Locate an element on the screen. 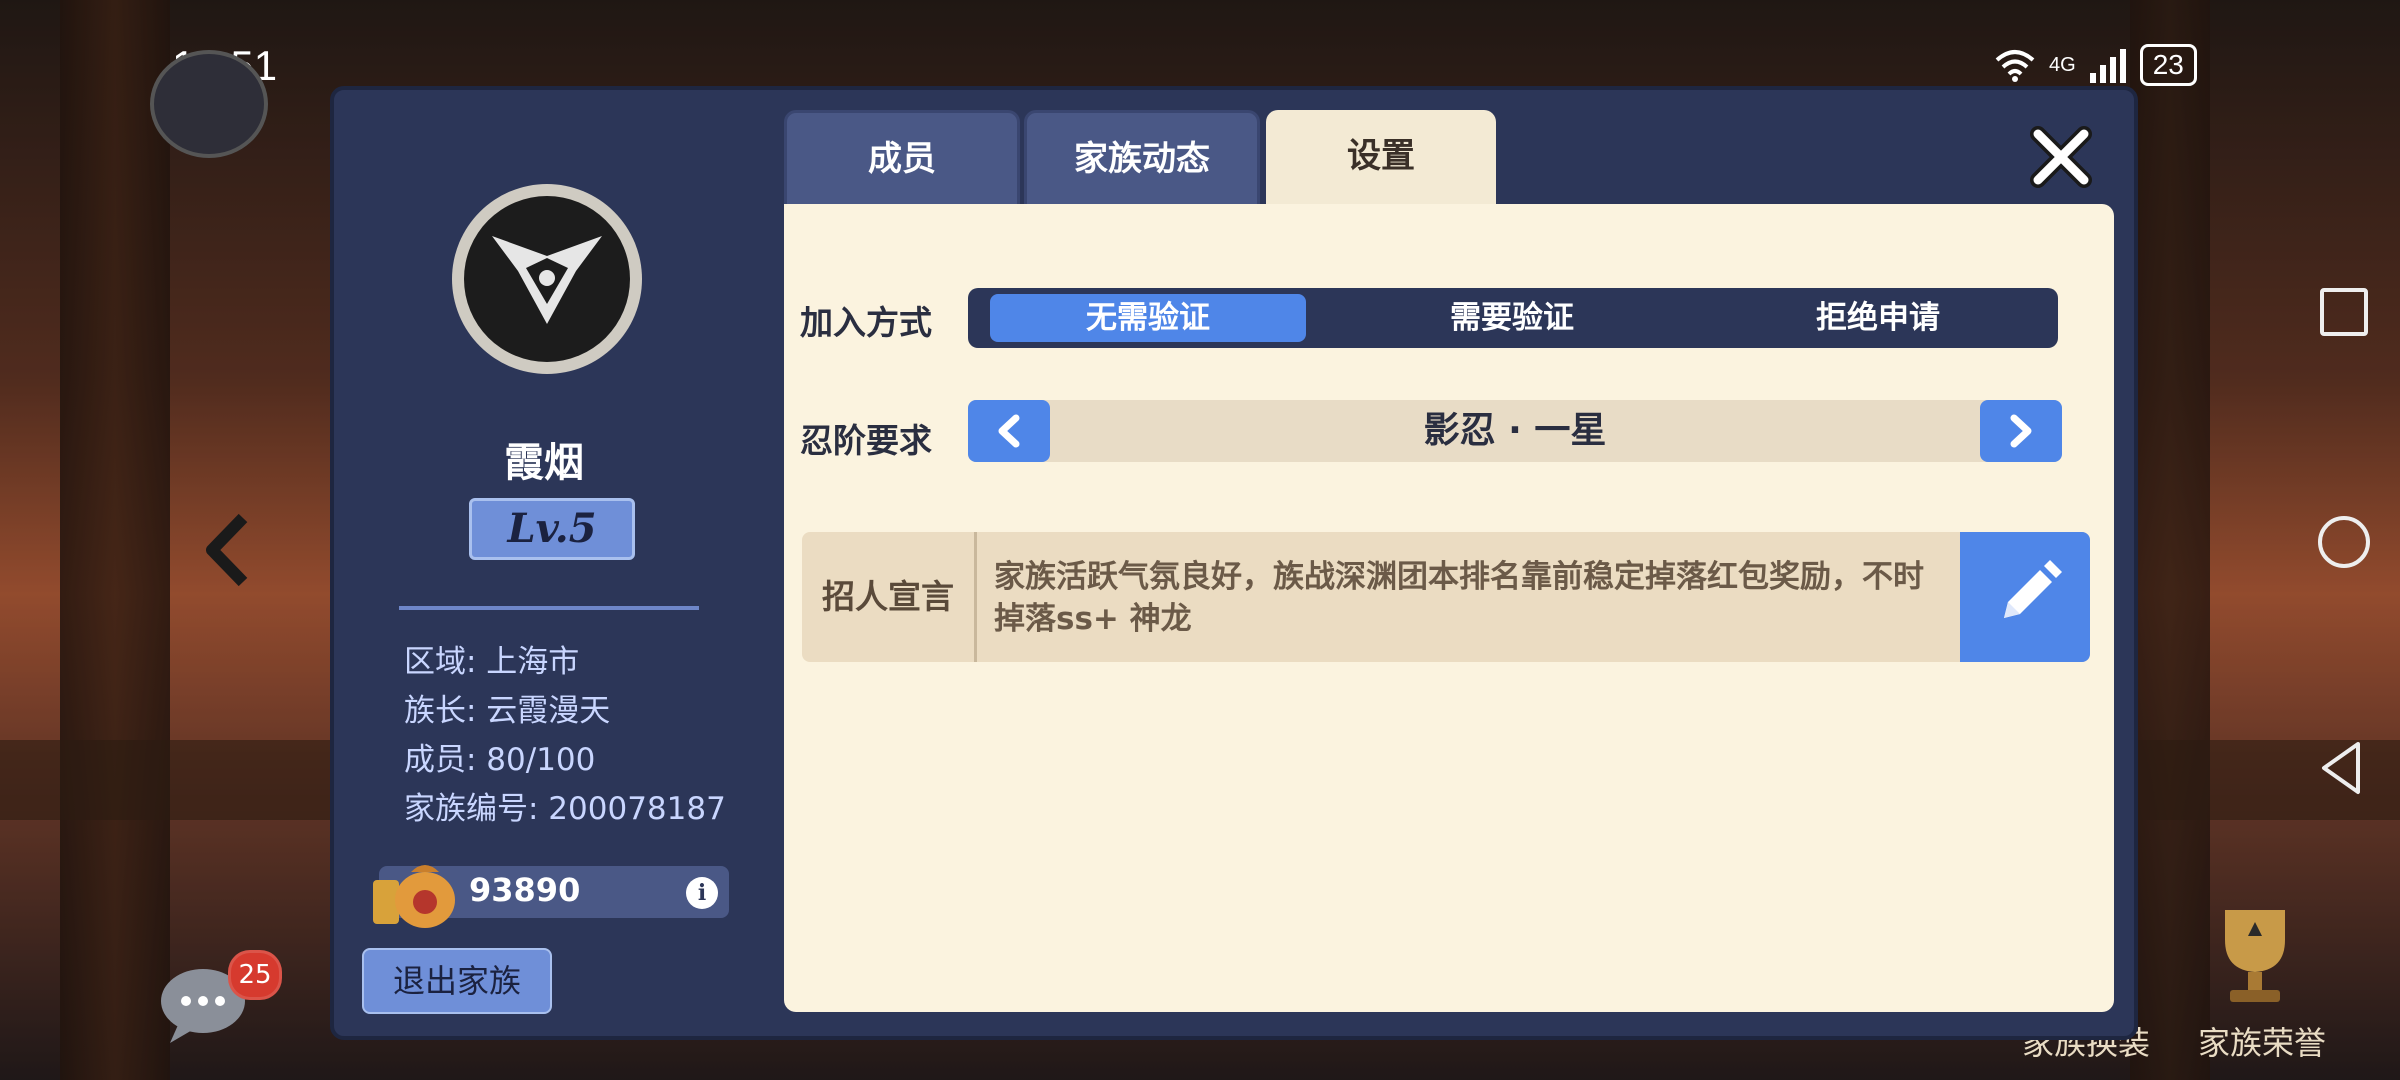  recruit-declaration-text: 家族活跃气氛良好，族战深渊团本排名靠前稳定掉落红包奖励，不时掉落ss+ 神龙 is located at coordinates (1459, 598).